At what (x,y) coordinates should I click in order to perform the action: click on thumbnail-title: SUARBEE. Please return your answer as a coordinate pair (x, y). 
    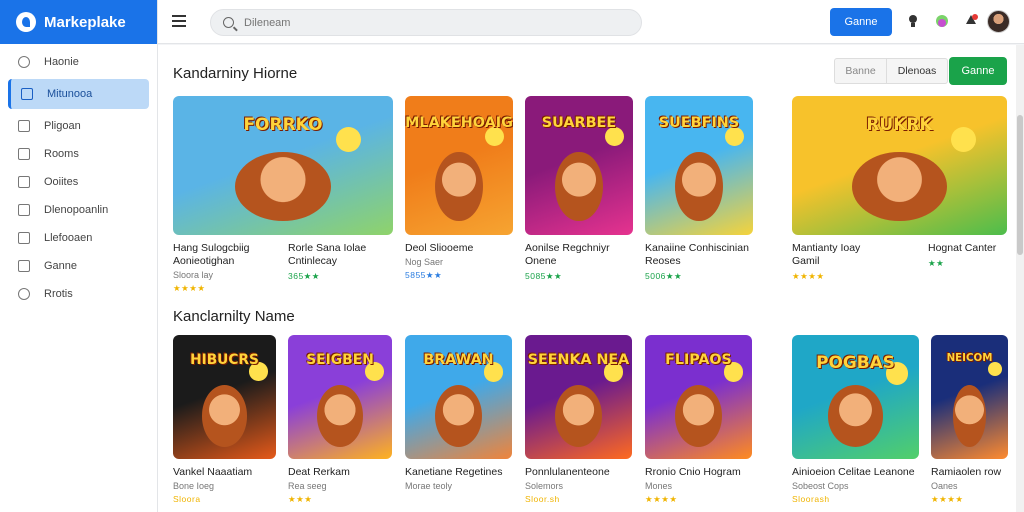
    Looking at the image, I should click on (579, 123).